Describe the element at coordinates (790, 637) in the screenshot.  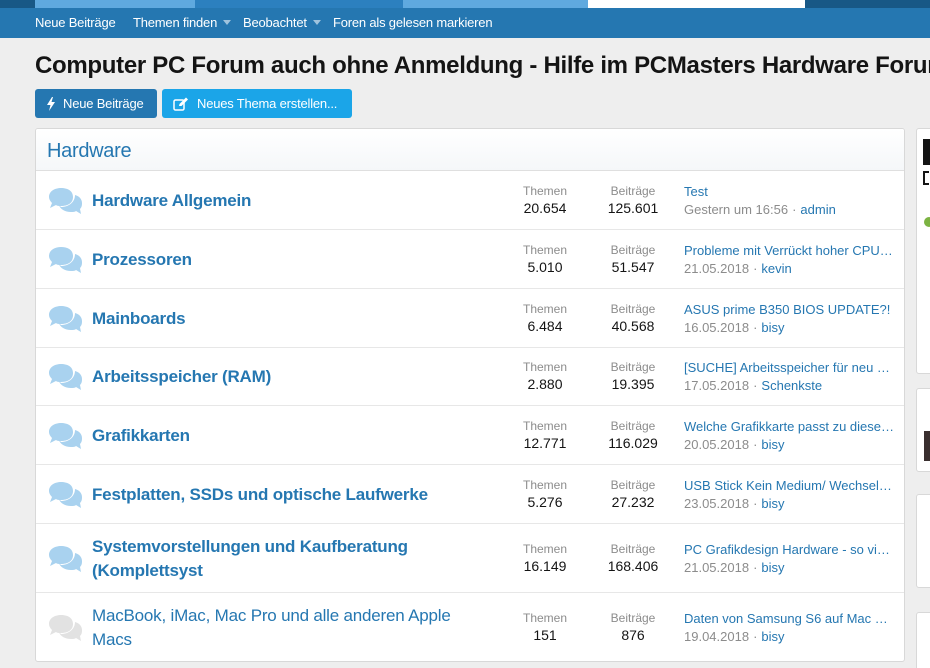
I see `latest-post-meta: 19.04.2018 · bisy` at that location.